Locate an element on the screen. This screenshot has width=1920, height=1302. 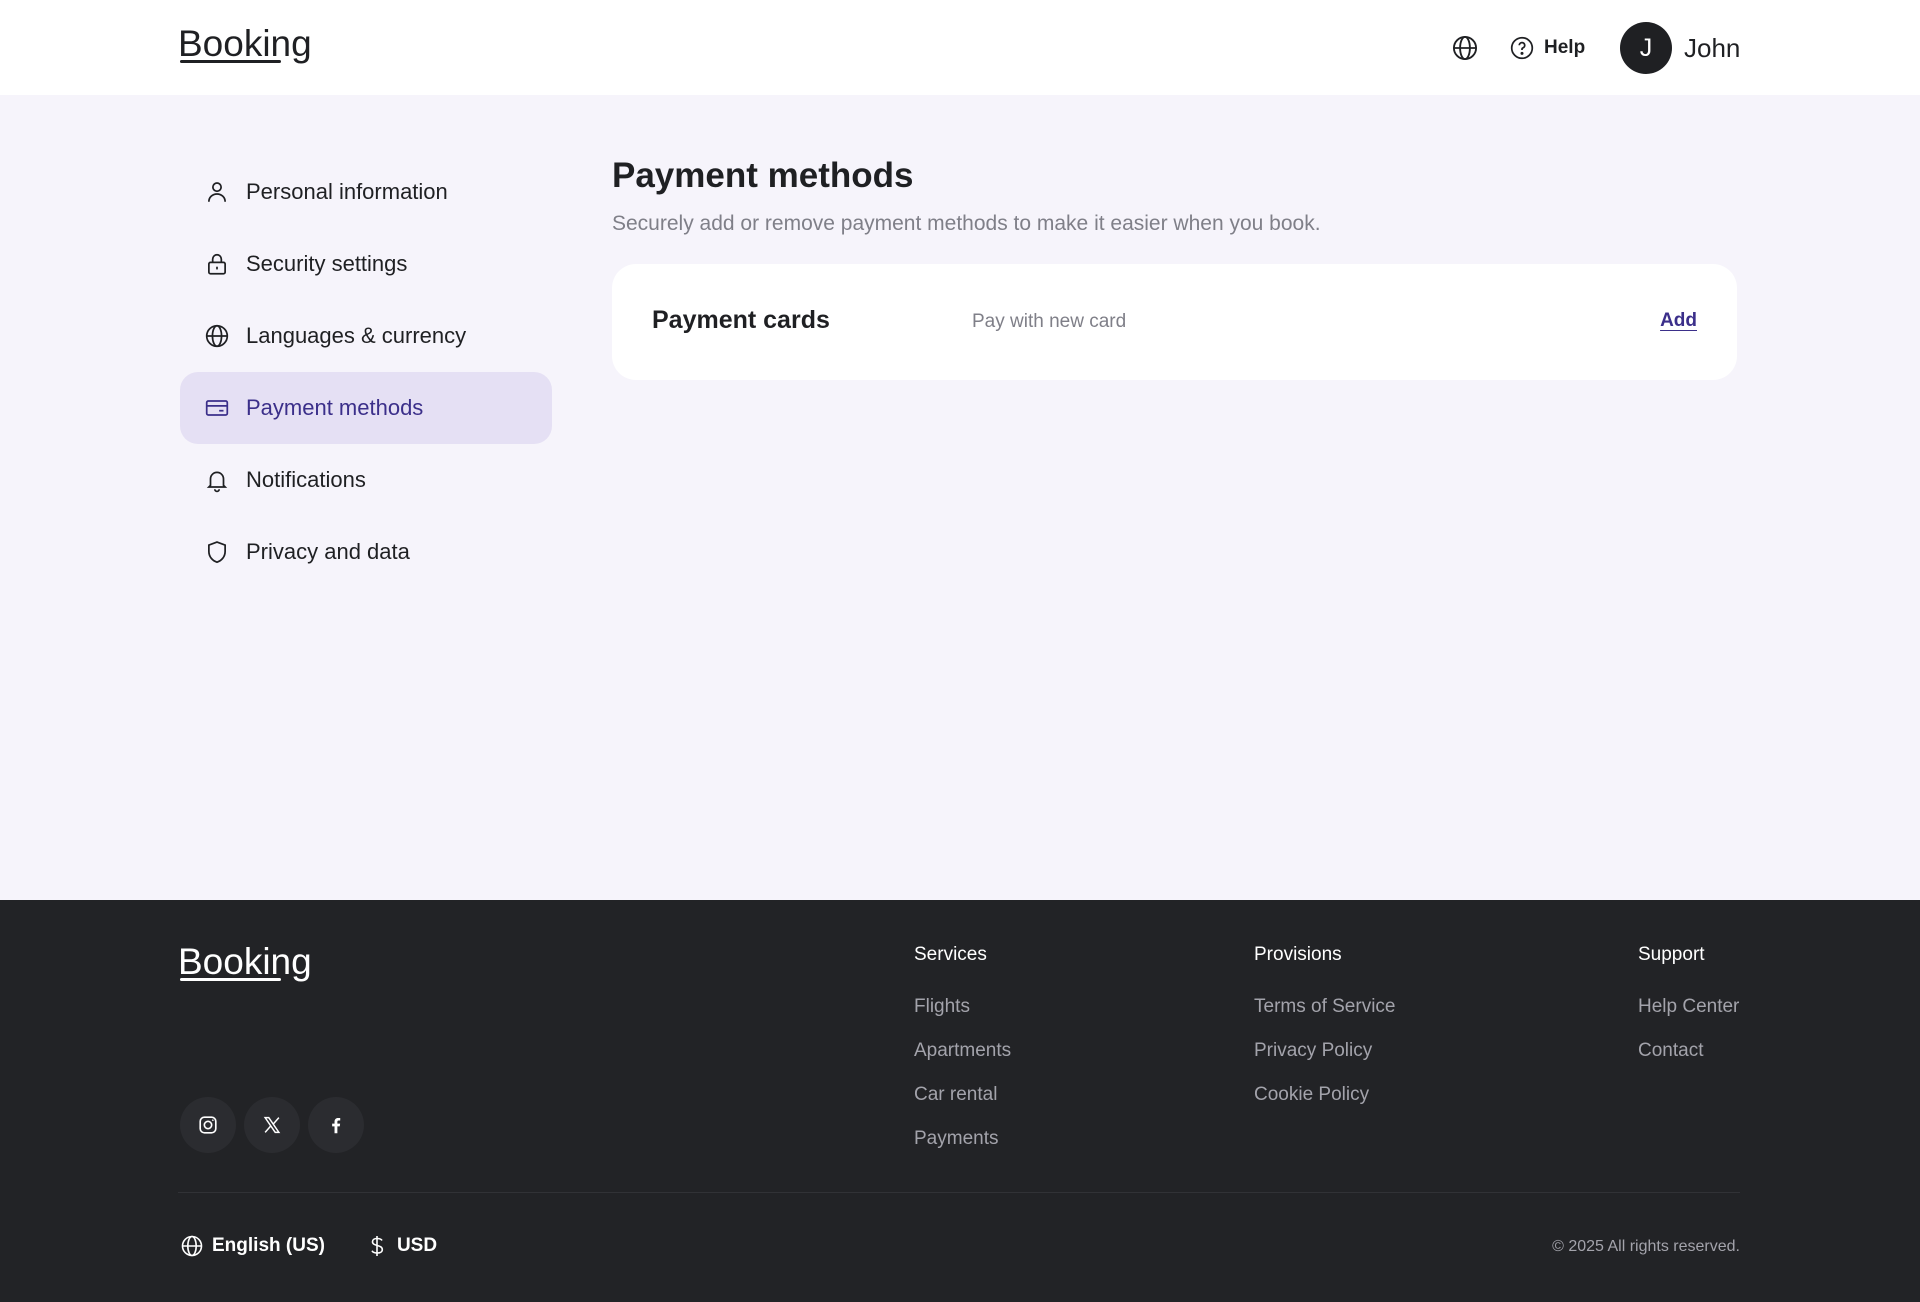
card-title: Payment cards is located at coordinates (741, 320).